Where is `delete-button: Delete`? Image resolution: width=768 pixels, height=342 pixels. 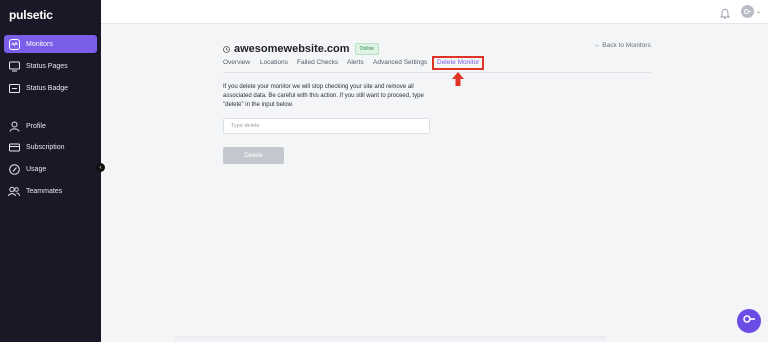 delete-button: Delete is located at coordinates (253, 155).